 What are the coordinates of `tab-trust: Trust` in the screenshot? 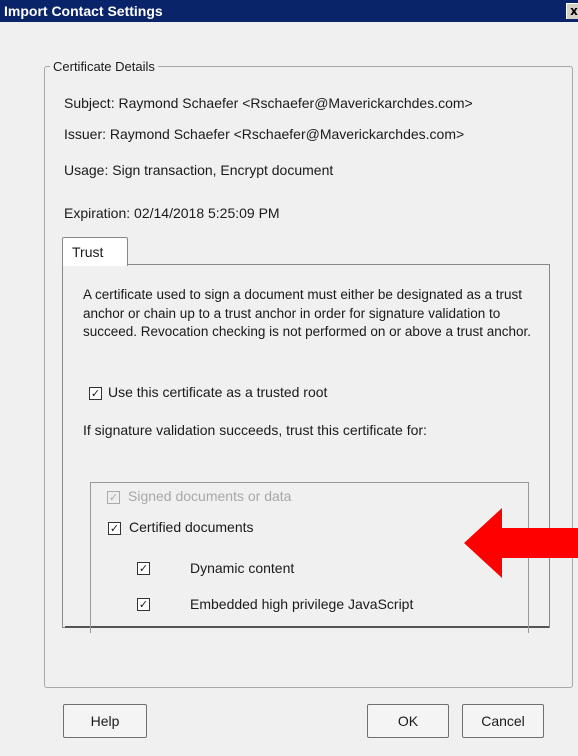 It's located at (95, 251).